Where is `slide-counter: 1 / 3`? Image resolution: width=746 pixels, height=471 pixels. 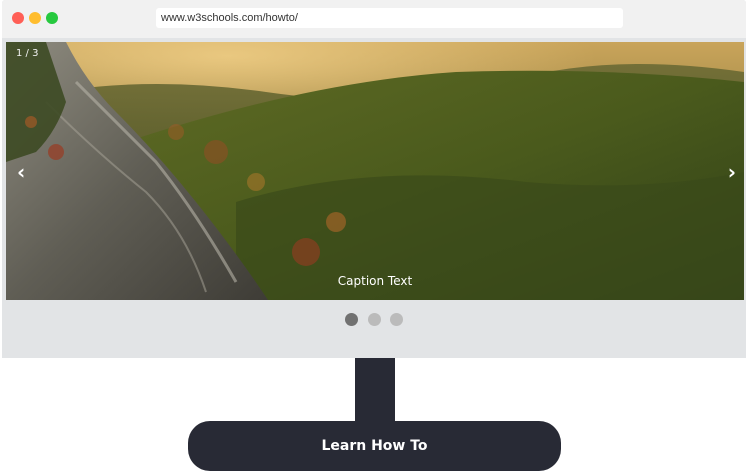 slide-counter: 1 / 3 is located at coordinates (27, 53).